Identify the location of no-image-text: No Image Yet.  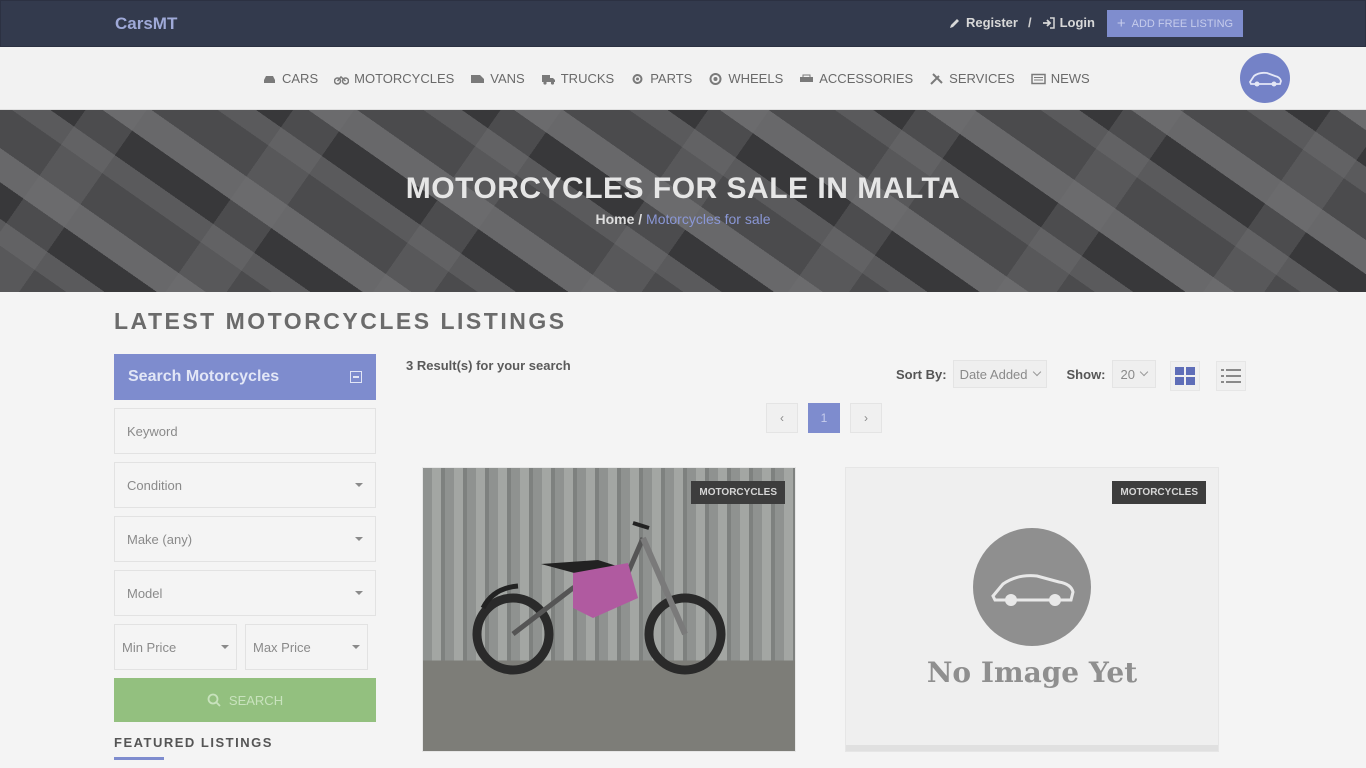
(1032, 672).